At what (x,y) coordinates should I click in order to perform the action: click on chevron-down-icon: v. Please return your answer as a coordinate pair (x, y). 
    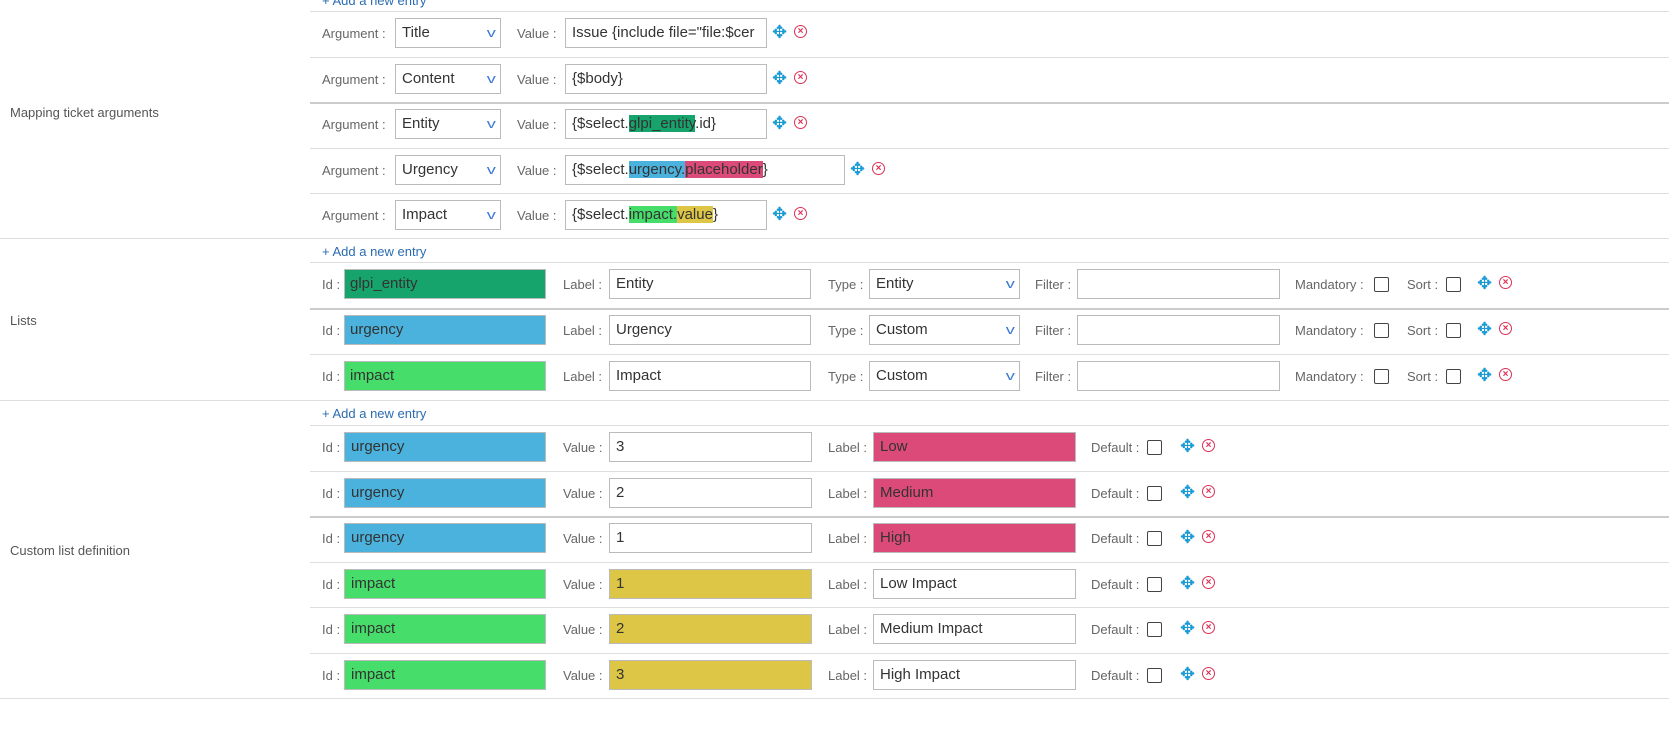
    Looking at the image, I should click on (491, 123).